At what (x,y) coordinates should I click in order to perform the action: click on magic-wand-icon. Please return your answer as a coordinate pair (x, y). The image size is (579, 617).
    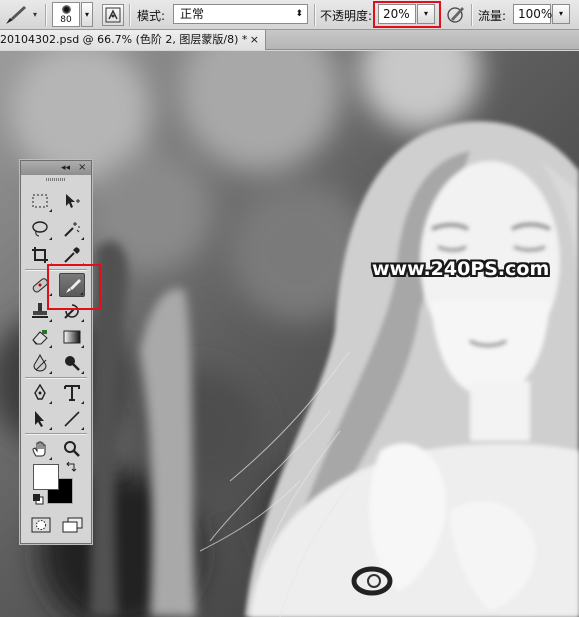
    Looking at the image, I should click on (72, 229).